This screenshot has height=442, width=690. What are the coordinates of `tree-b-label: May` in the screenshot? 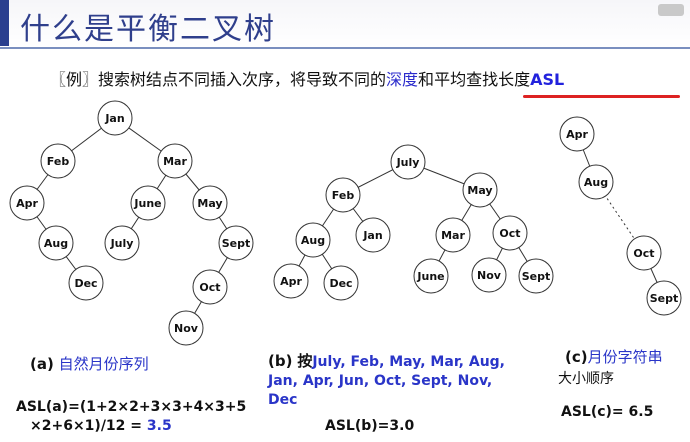 It's located at (479, 190).